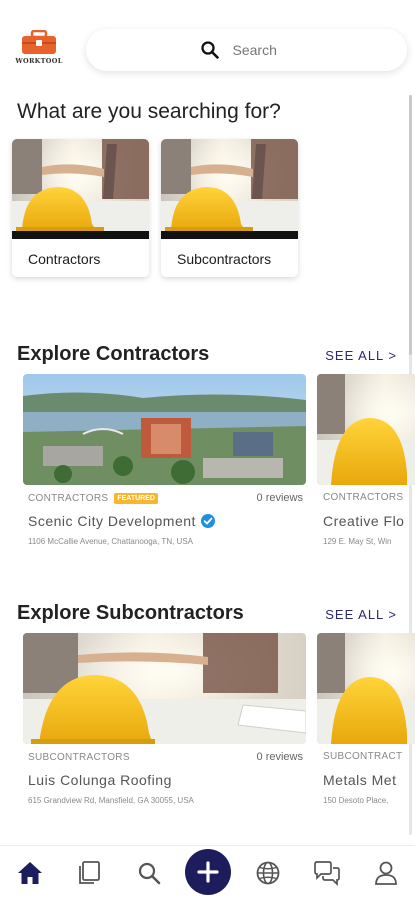  I want to click on toolbox-icon, so click(39, 42).